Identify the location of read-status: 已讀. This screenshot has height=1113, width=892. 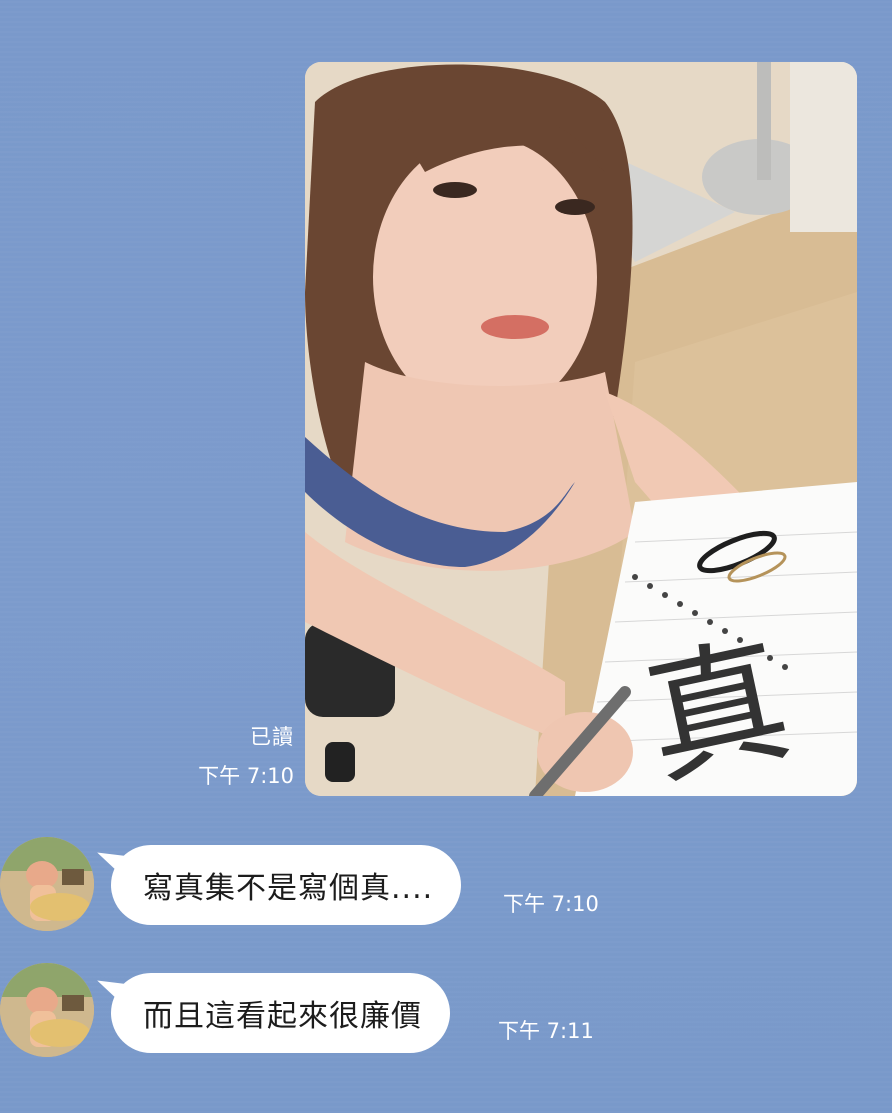
(272, 737).